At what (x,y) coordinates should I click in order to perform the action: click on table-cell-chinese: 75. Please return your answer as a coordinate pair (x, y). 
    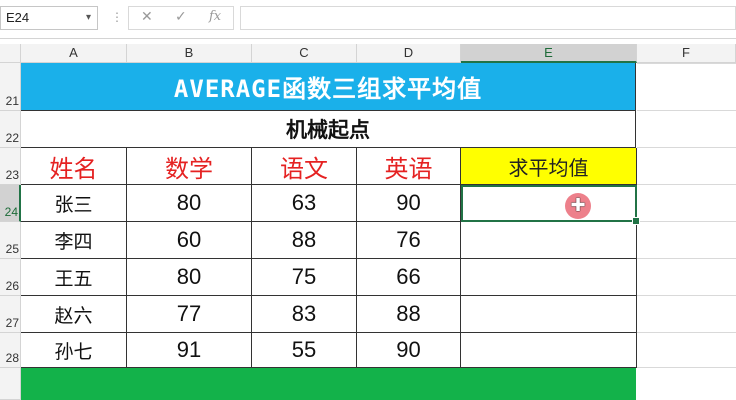
    Looking at the image, I should click on (304, 277).